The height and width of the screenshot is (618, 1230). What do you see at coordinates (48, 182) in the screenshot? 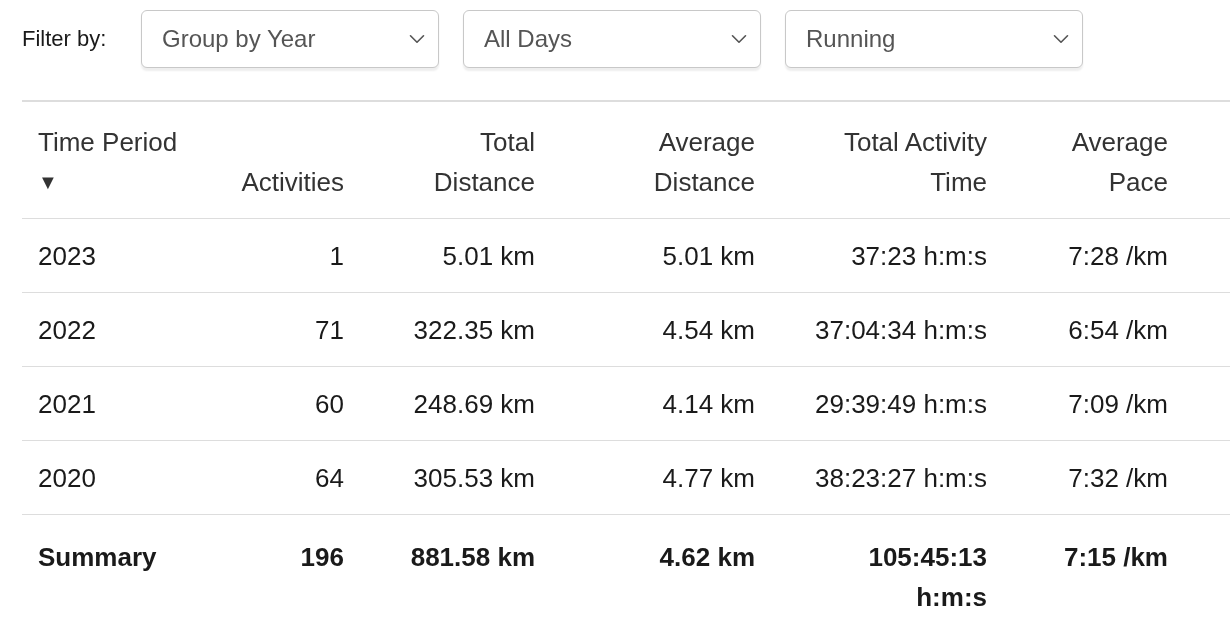
I see `sort-indicator: ▼` at bounding box center [48, 182].